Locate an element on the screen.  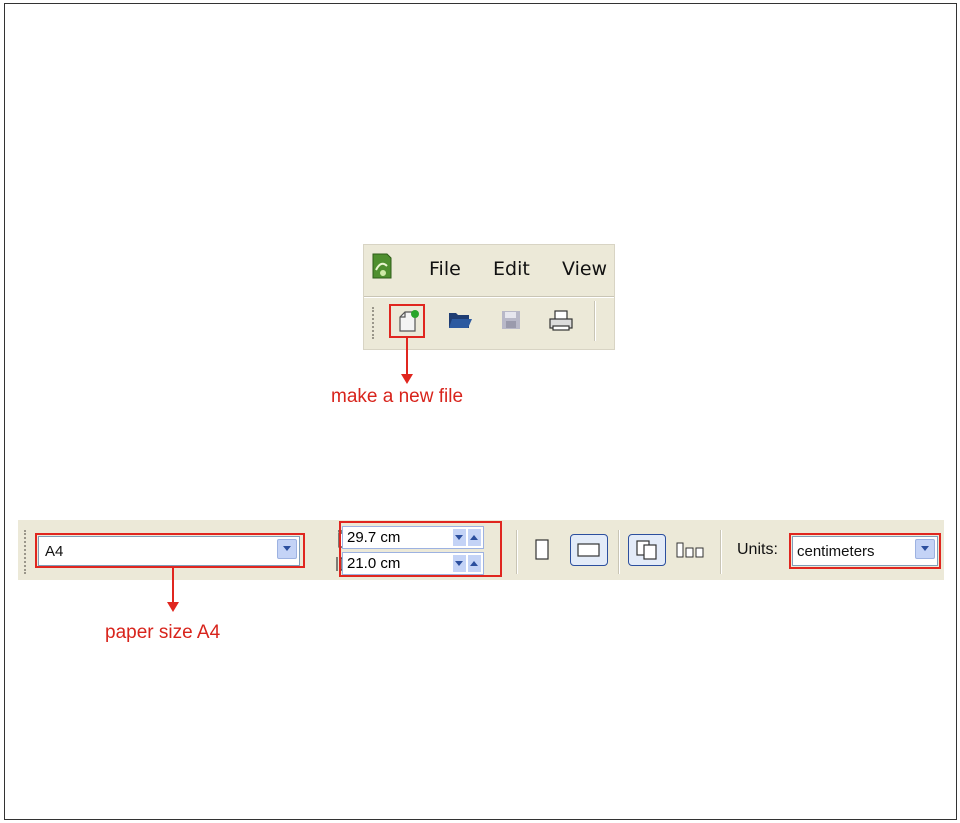
all-pages-icon is located at coordinates (646, 550).